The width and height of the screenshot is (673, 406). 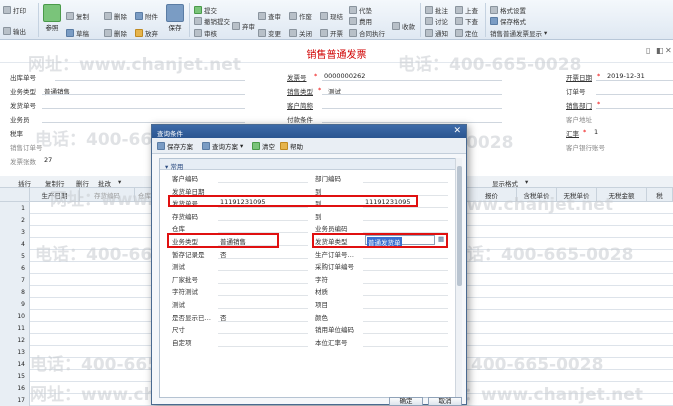 What do you see at coordinates (459, 226) in the screenshot?
I see `scroll-thumb` at bounding box center [459, 226].